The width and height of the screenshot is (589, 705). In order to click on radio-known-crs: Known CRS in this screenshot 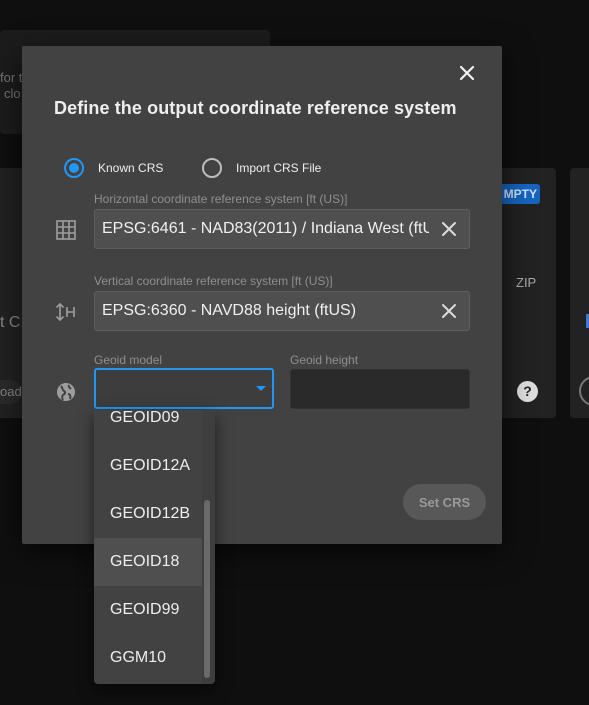, I will do `click(113, 168)`.